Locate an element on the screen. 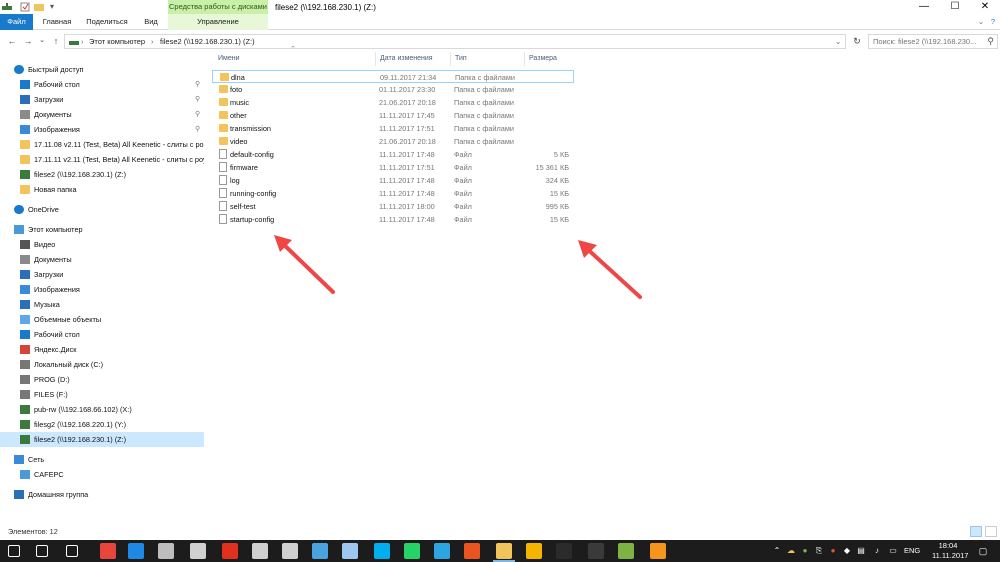  calculator-icon is located at coordinates (198, 551).